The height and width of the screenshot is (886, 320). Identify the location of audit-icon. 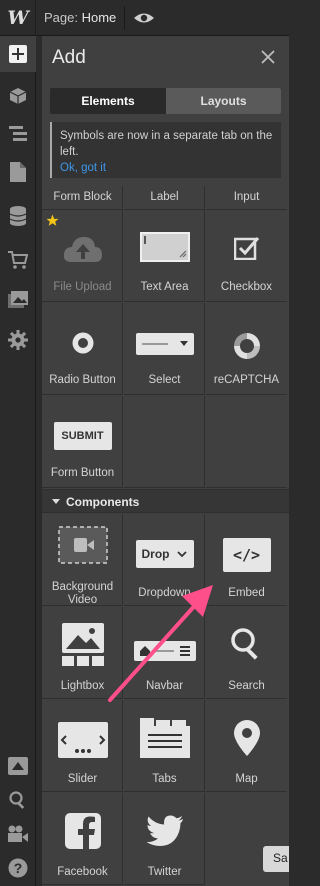
(18, 766).